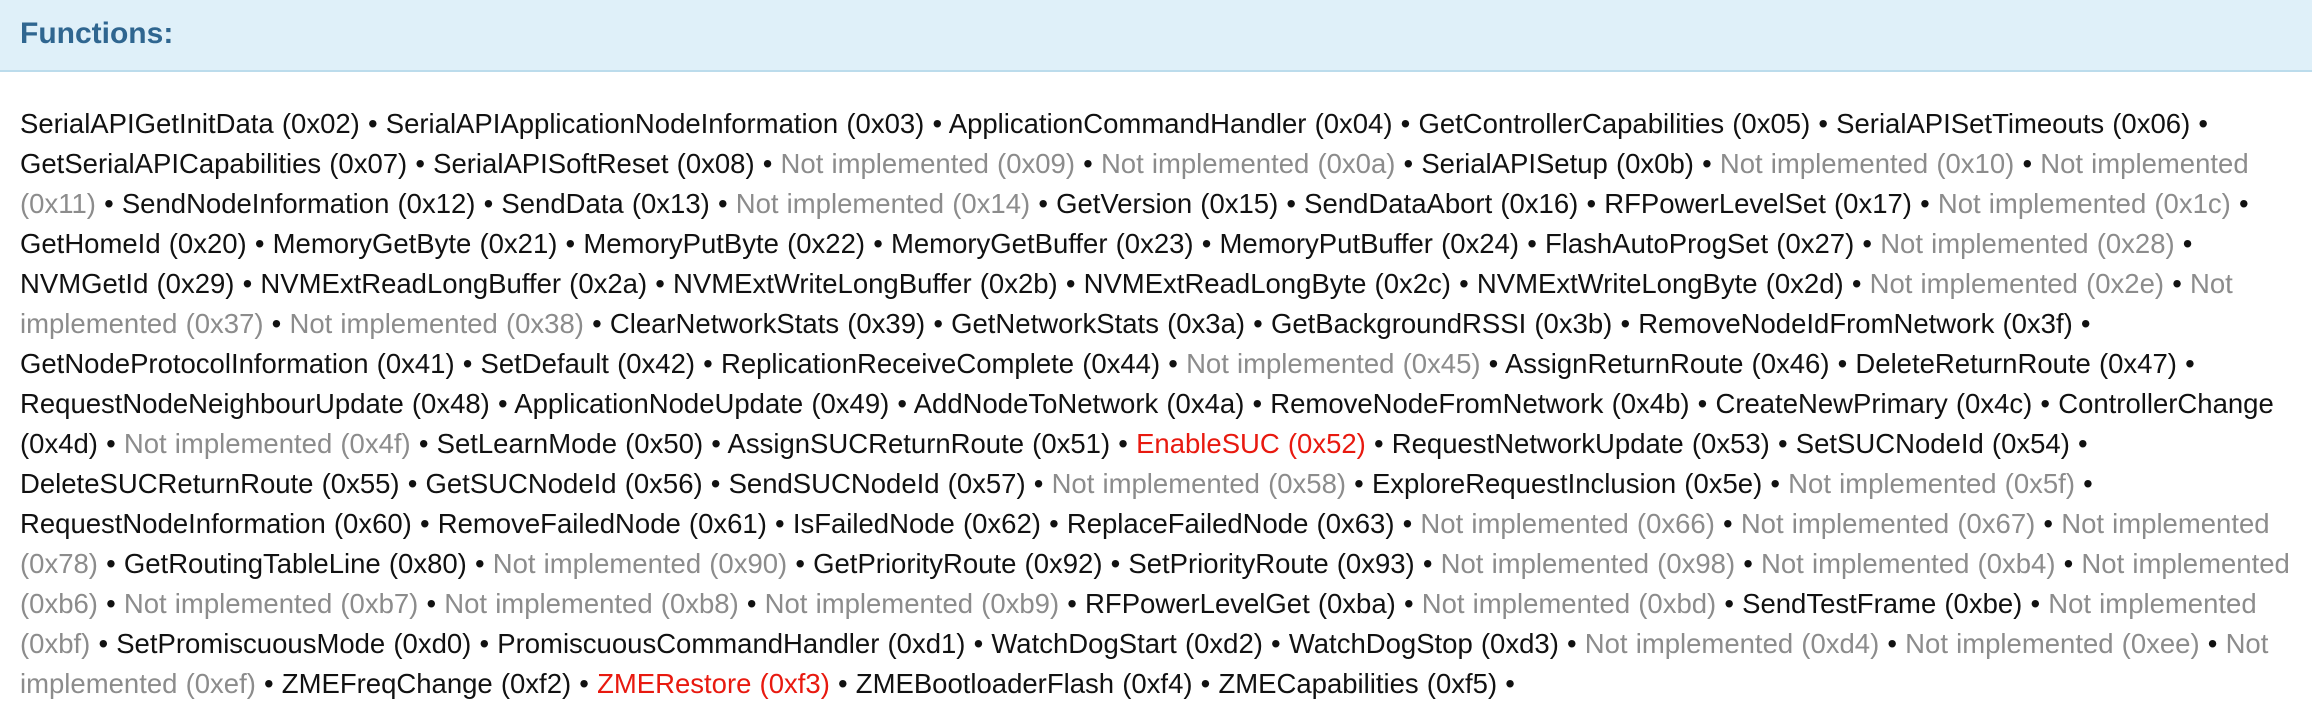 This screenshot has height=722, width=2312. What do you see at coordinates (237, 363) in the screenshot?
I see `function-item: GetNodeProtocolInformation (0x41)` at bounding box center [237, 363].